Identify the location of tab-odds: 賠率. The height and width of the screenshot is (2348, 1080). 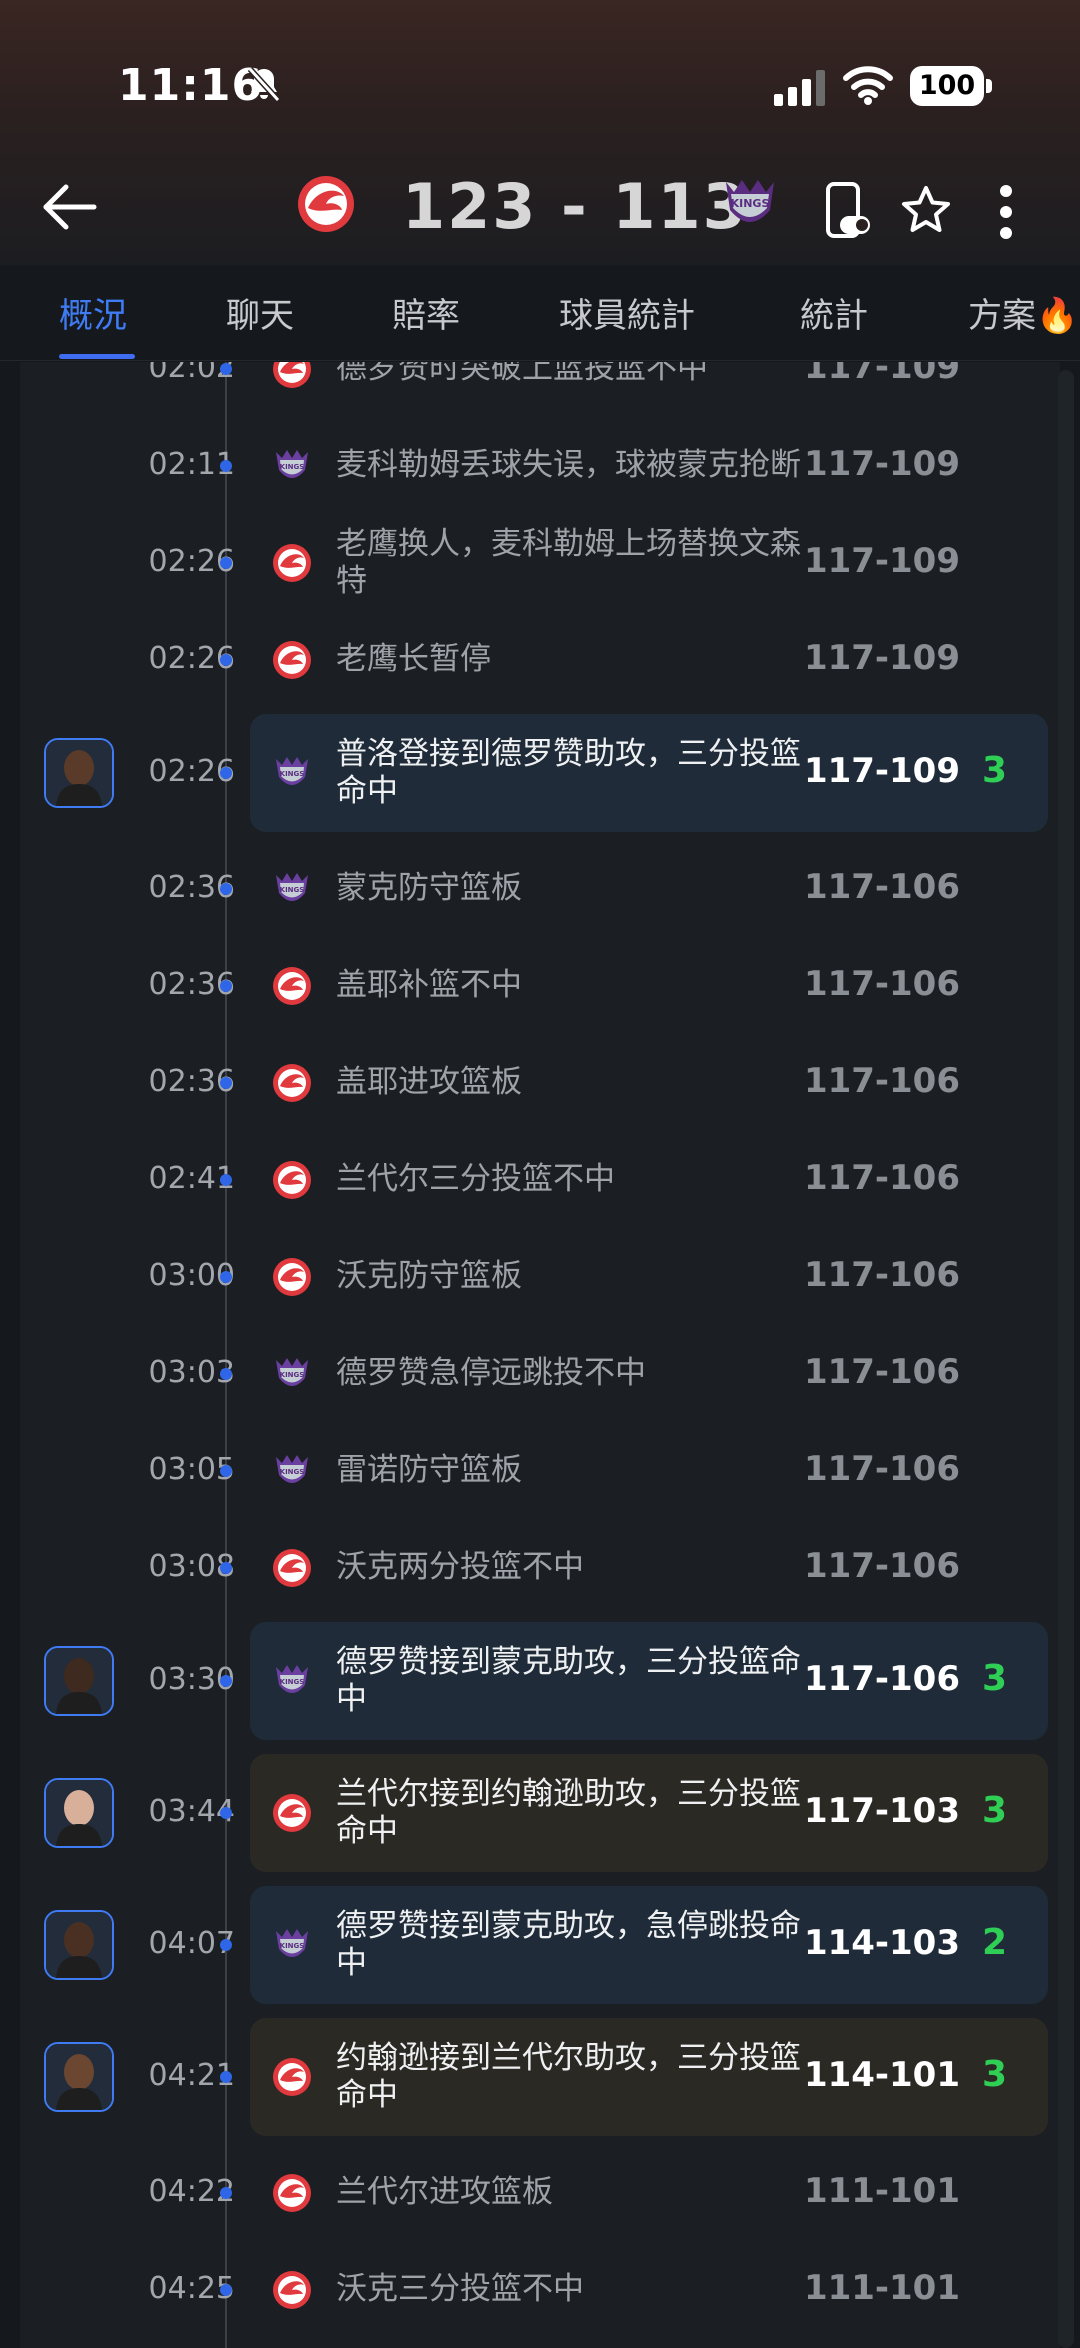
(426, 312).